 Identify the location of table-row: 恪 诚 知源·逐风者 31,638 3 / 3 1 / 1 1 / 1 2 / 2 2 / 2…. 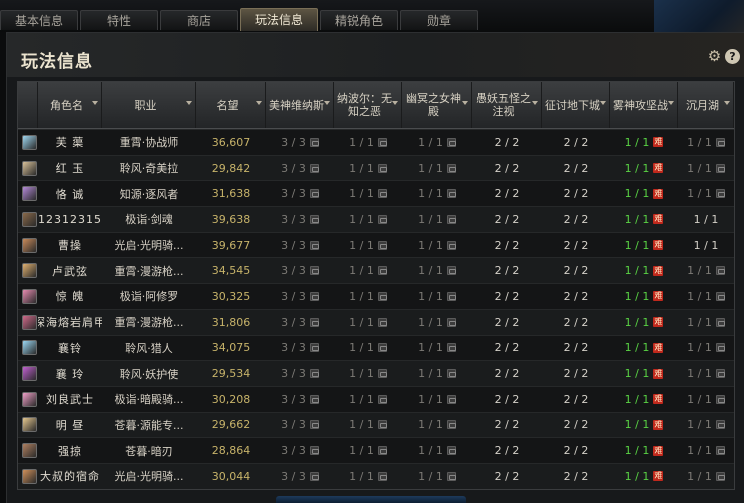
(376, 193).